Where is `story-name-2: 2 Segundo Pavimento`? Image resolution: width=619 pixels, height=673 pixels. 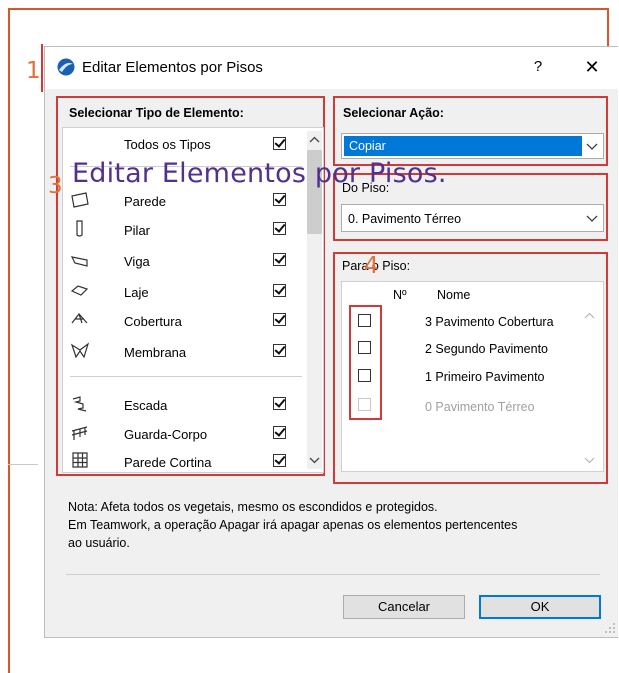
story-name-2: 2 Segundo Pavimento is located at coordinates (487, 349).